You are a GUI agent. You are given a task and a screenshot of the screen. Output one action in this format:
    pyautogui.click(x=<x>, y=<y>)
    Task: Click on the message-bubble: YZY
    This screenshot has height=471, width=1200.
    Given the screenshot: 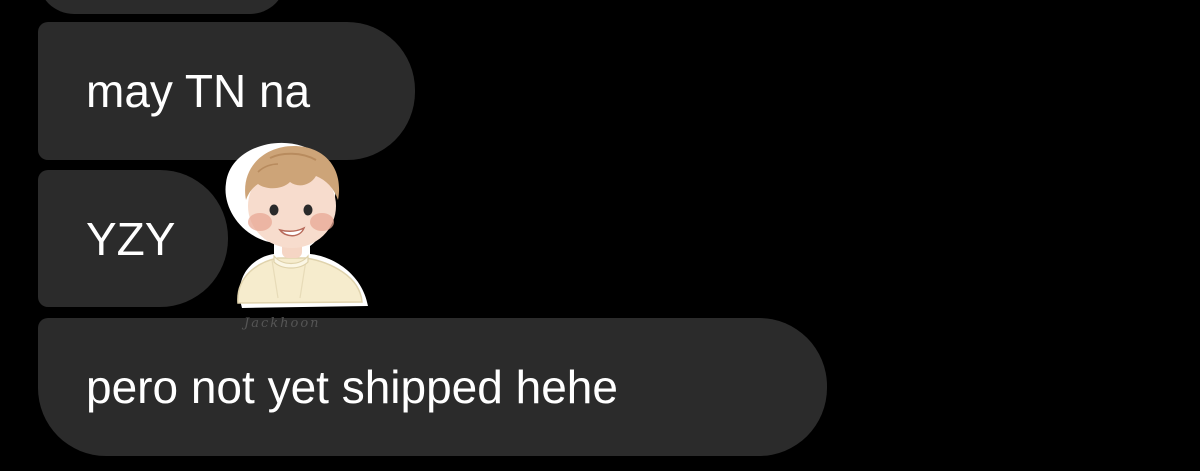 What is the action you would take?
    pyautogui.click(x=133, y=238)
    